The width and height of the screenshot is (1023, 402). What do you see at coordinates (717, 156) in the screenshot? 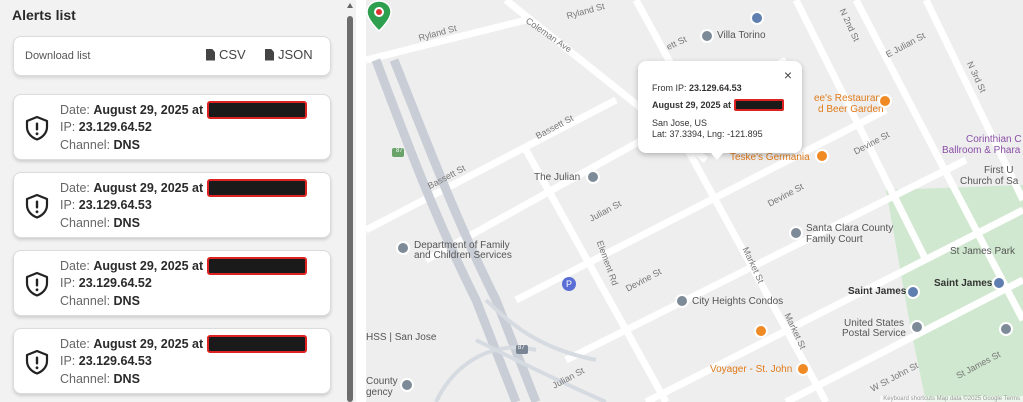
I see `popup-tail` at bounding box center [717, 156].